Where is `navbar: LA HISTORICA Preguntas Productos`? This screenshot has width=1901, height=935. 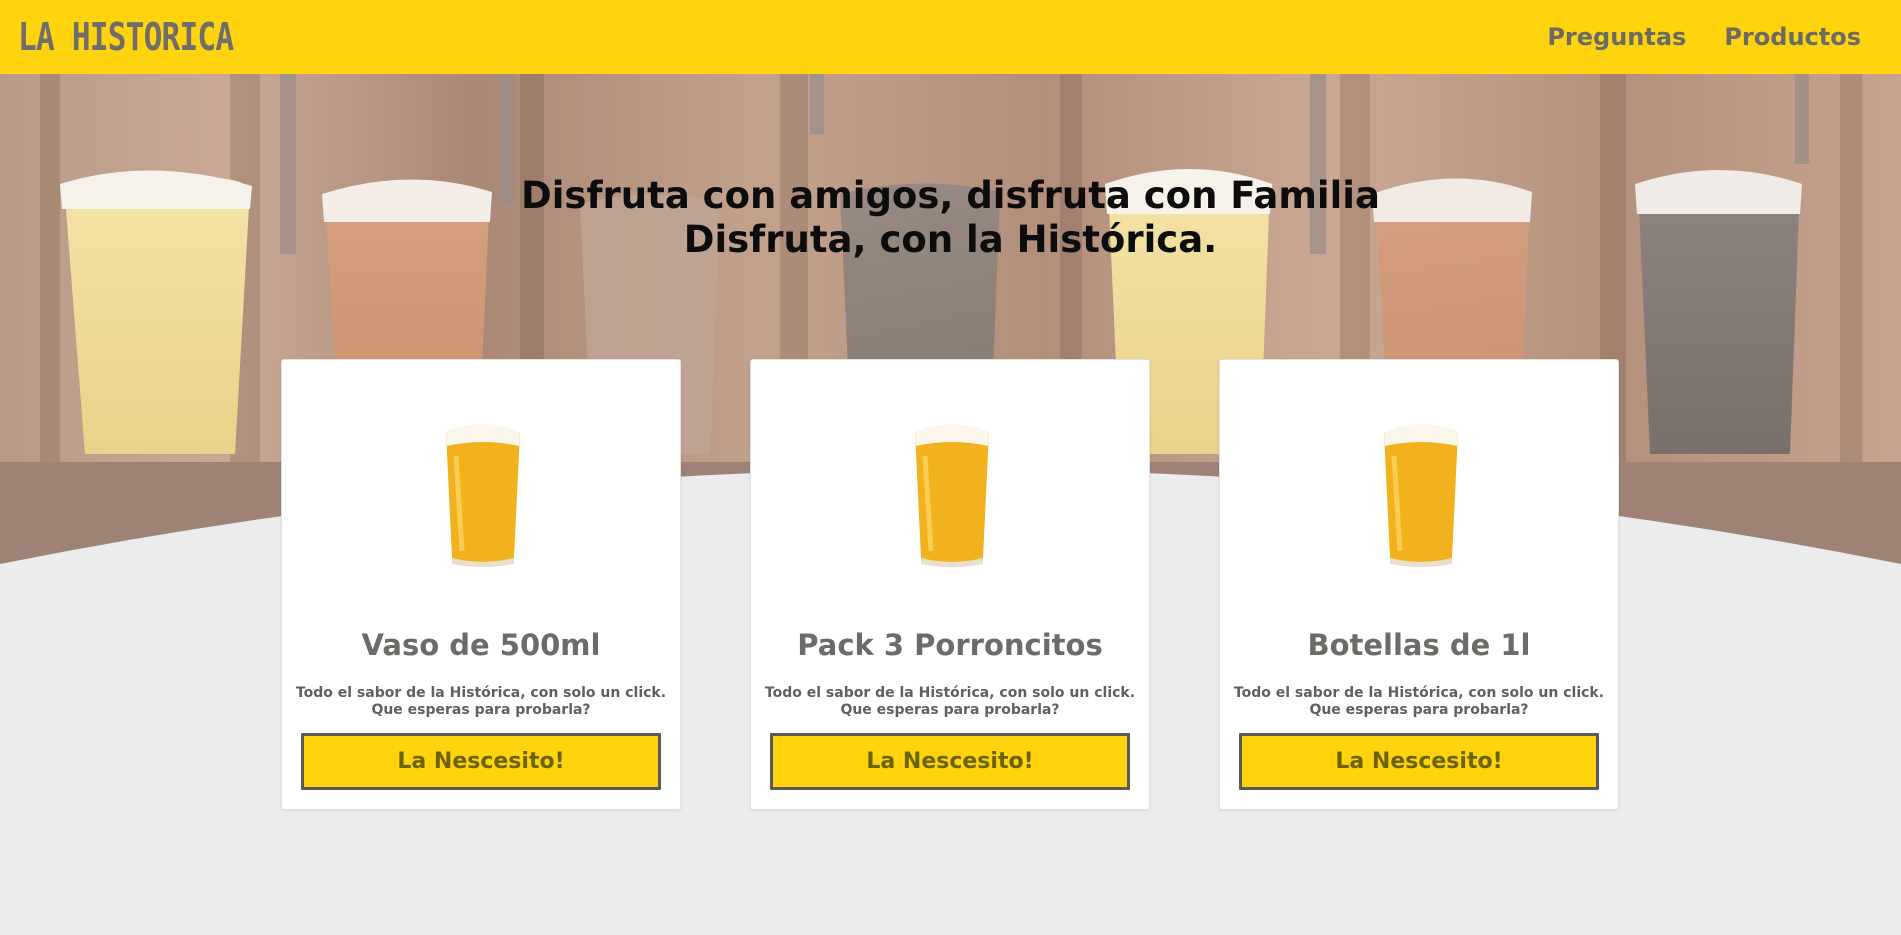
navbar: LA HISTORICA Preguntas Productos is located at coordinates (950, 37).